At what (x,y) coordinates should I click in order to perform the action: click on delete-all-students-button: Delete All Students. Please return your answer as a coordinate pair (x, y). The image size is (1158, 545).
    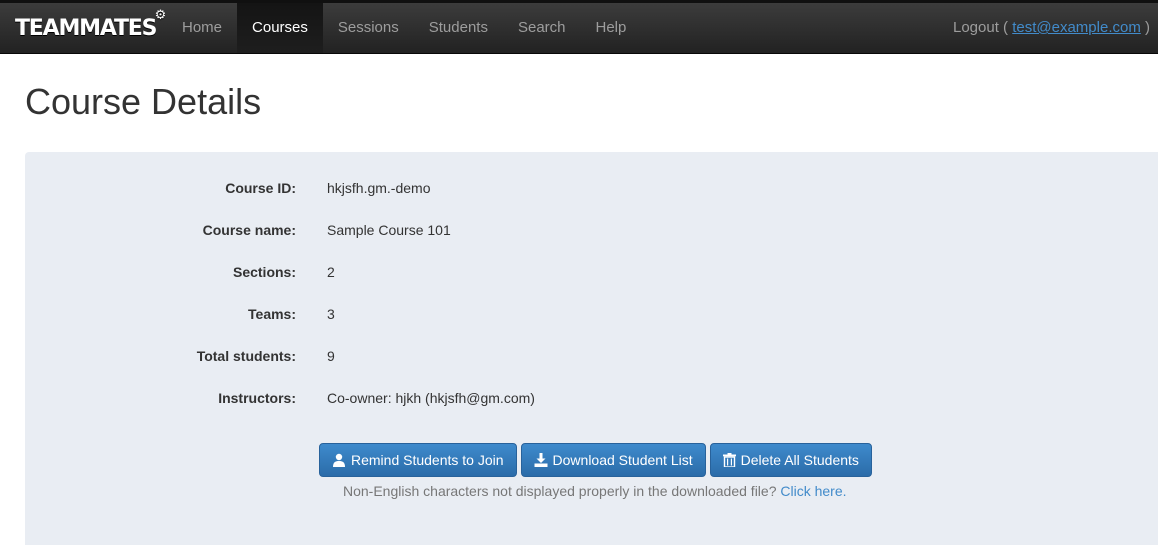
    Looking at the image, I should click on (790, 460).